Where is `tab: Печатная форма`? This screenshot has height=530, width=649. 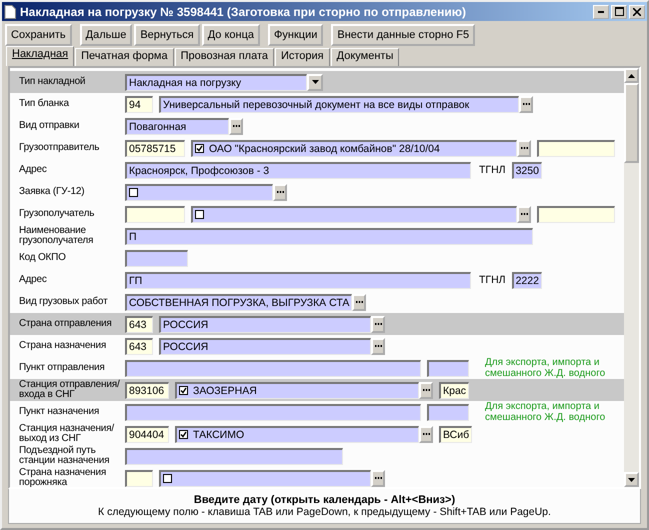 tab: Печатная форма is located at coordinates (124, 57).